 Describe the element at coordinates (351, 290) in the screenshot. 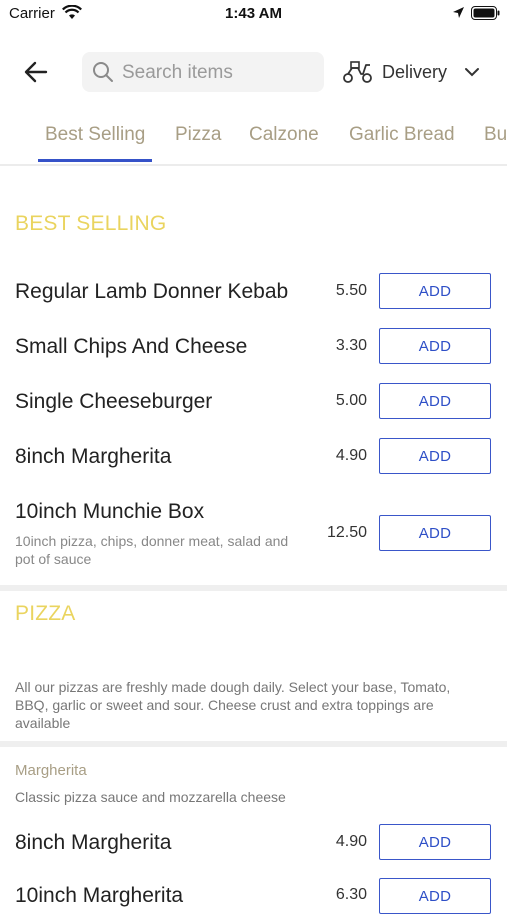

I see `menu-item-price: 5.50` at that location.